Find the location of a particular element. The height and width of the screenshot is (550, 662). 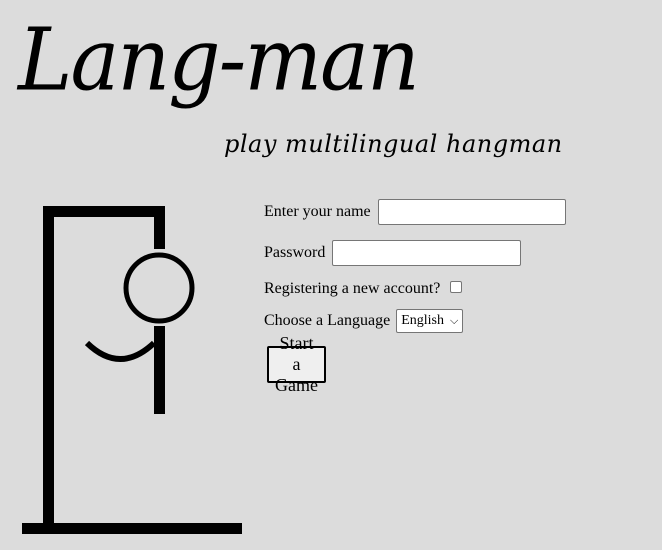

gallows-post is located at coordinates (48, 367).